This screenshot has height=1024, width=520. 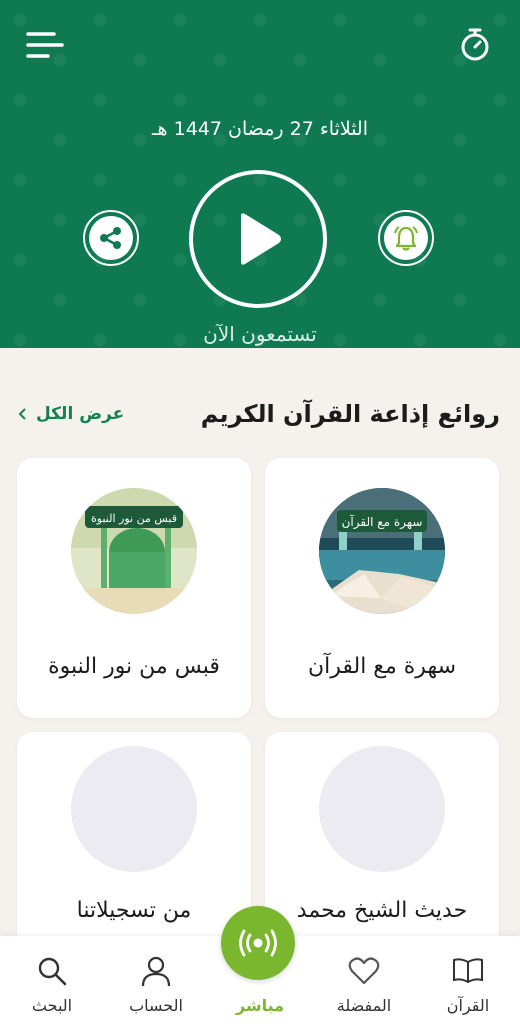 I want to click on play-button, so click(x=258, y=239).